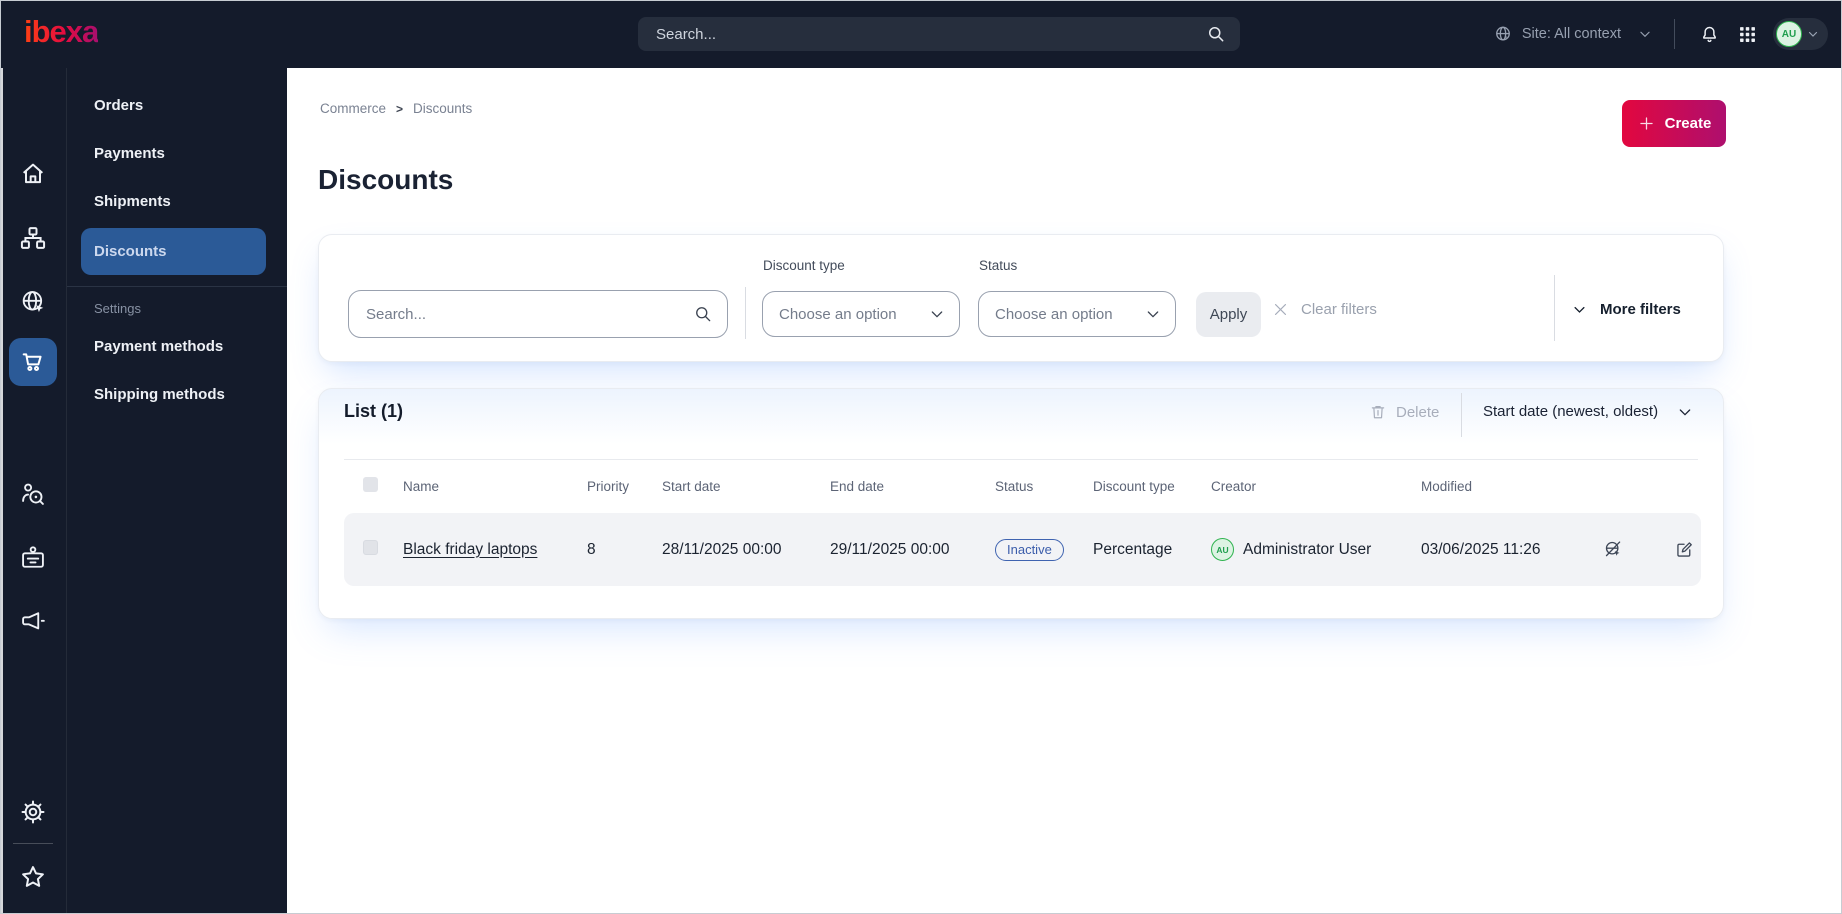 The height and width of the screenshot is (914, 1842). I want to click on column-discount-type: Discount type, so click(1134, 486).